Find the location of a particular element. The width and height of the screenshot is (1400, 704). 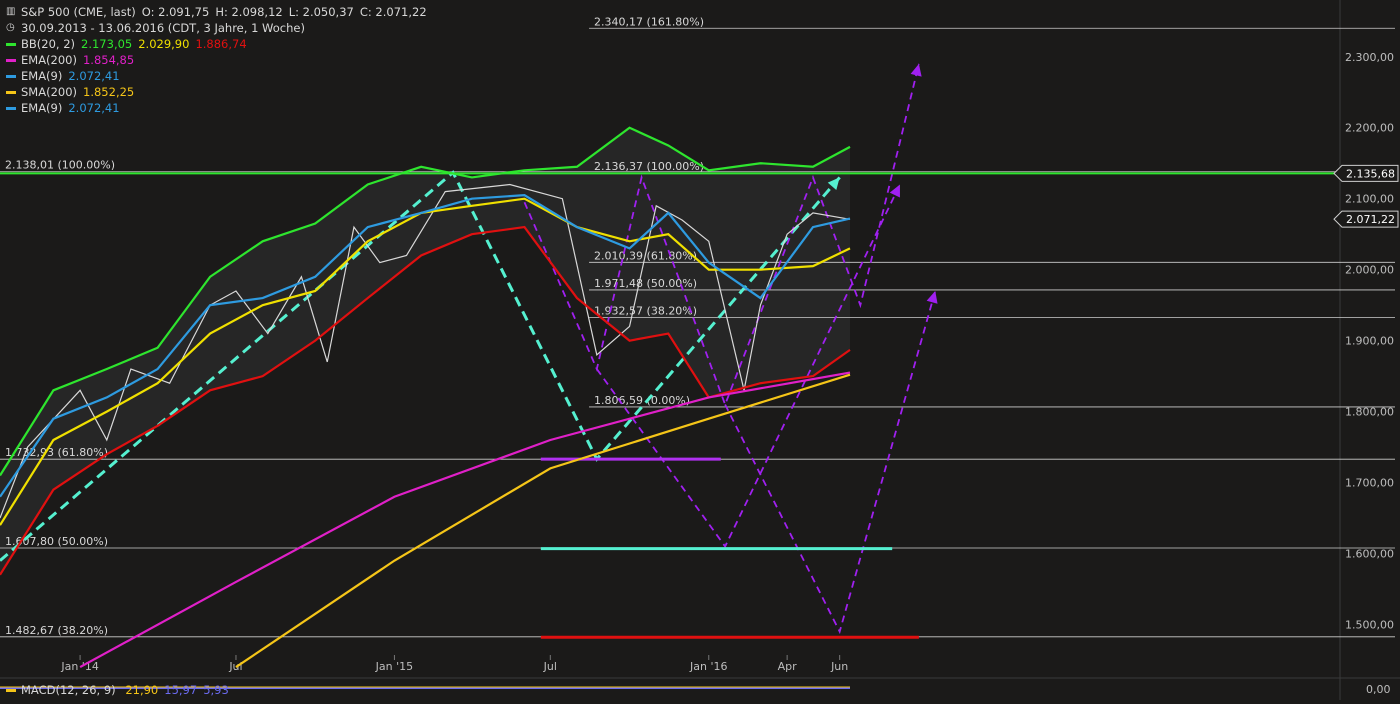

y-tick-label: 1.500,00 is located at coordinates (1369, 625).